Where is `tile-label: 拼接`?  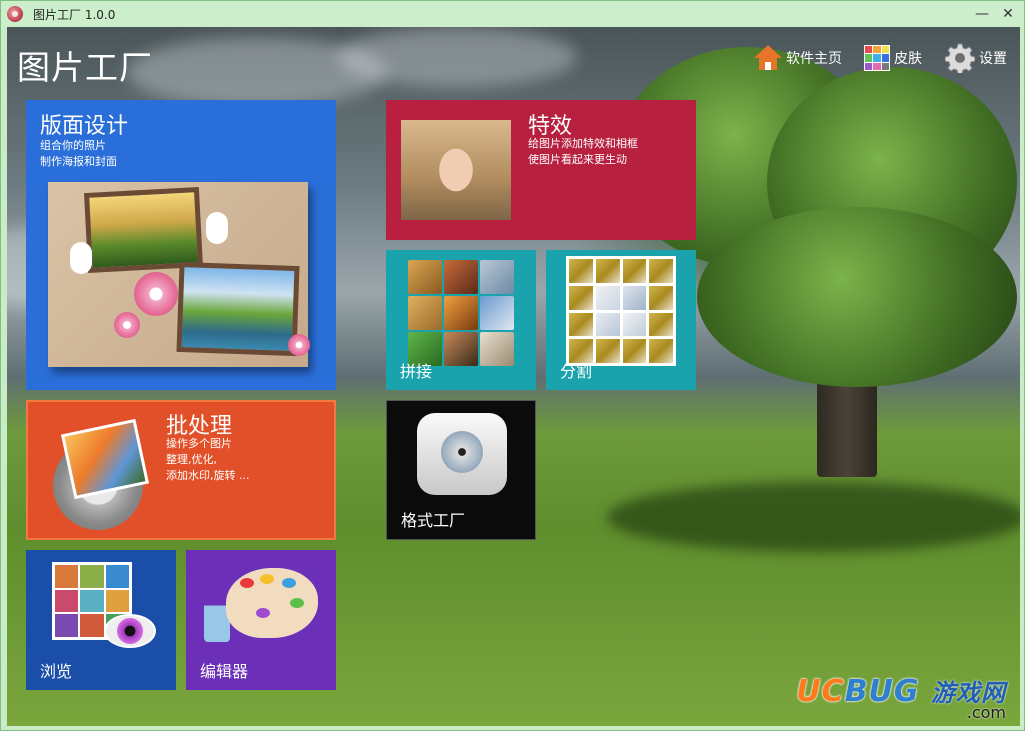
tile-label: 拼接 is located at coordinates (416, 371).